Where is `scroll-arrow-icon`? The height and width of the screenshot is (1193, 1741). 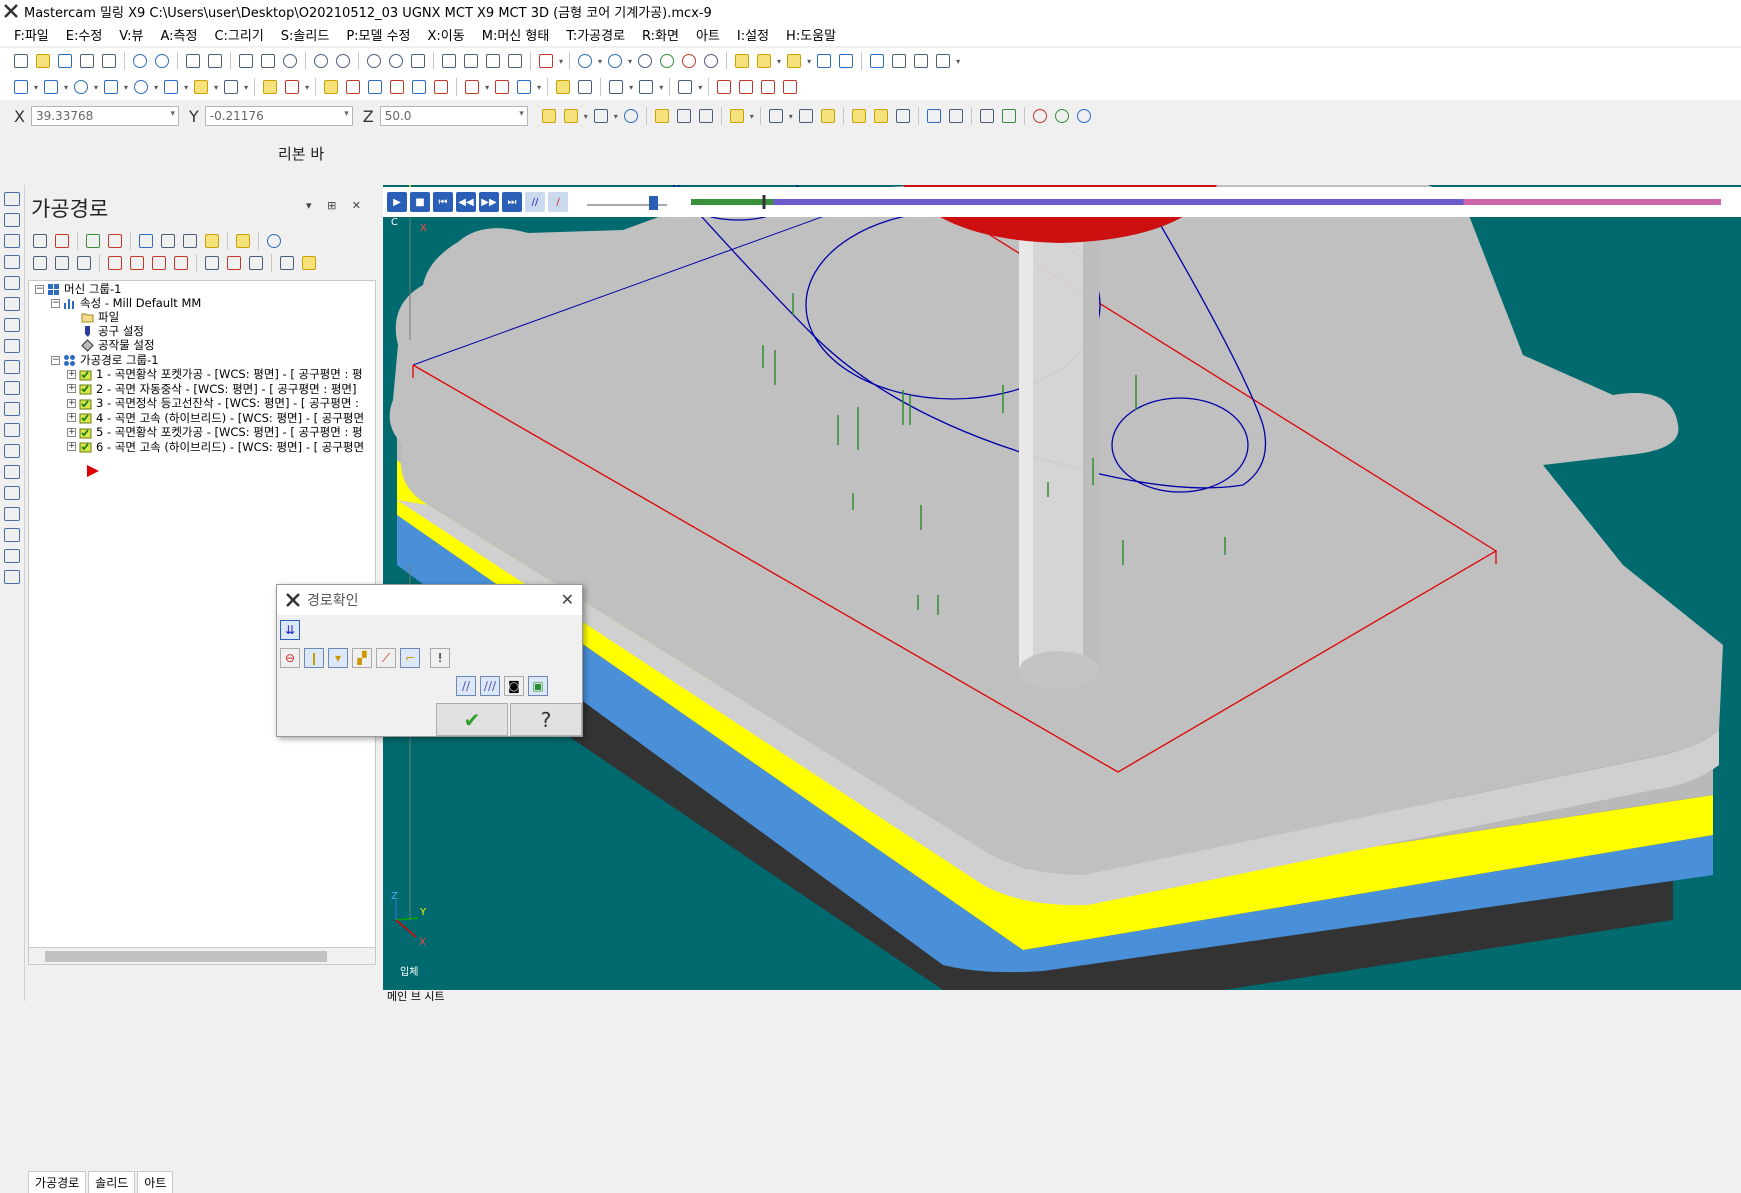
scroll-arrow-icon is located at coordinates (181, 263).